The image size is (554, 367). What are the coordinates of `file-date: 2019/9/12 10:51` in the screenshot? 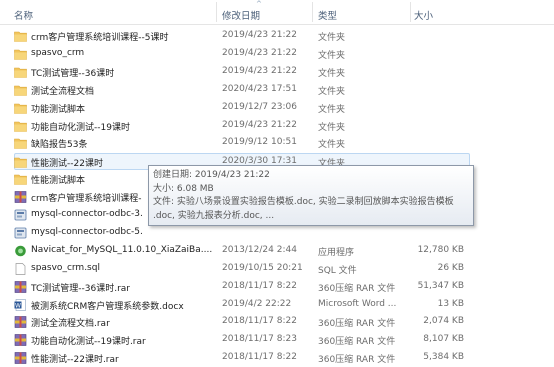 It's located at (259, 142).